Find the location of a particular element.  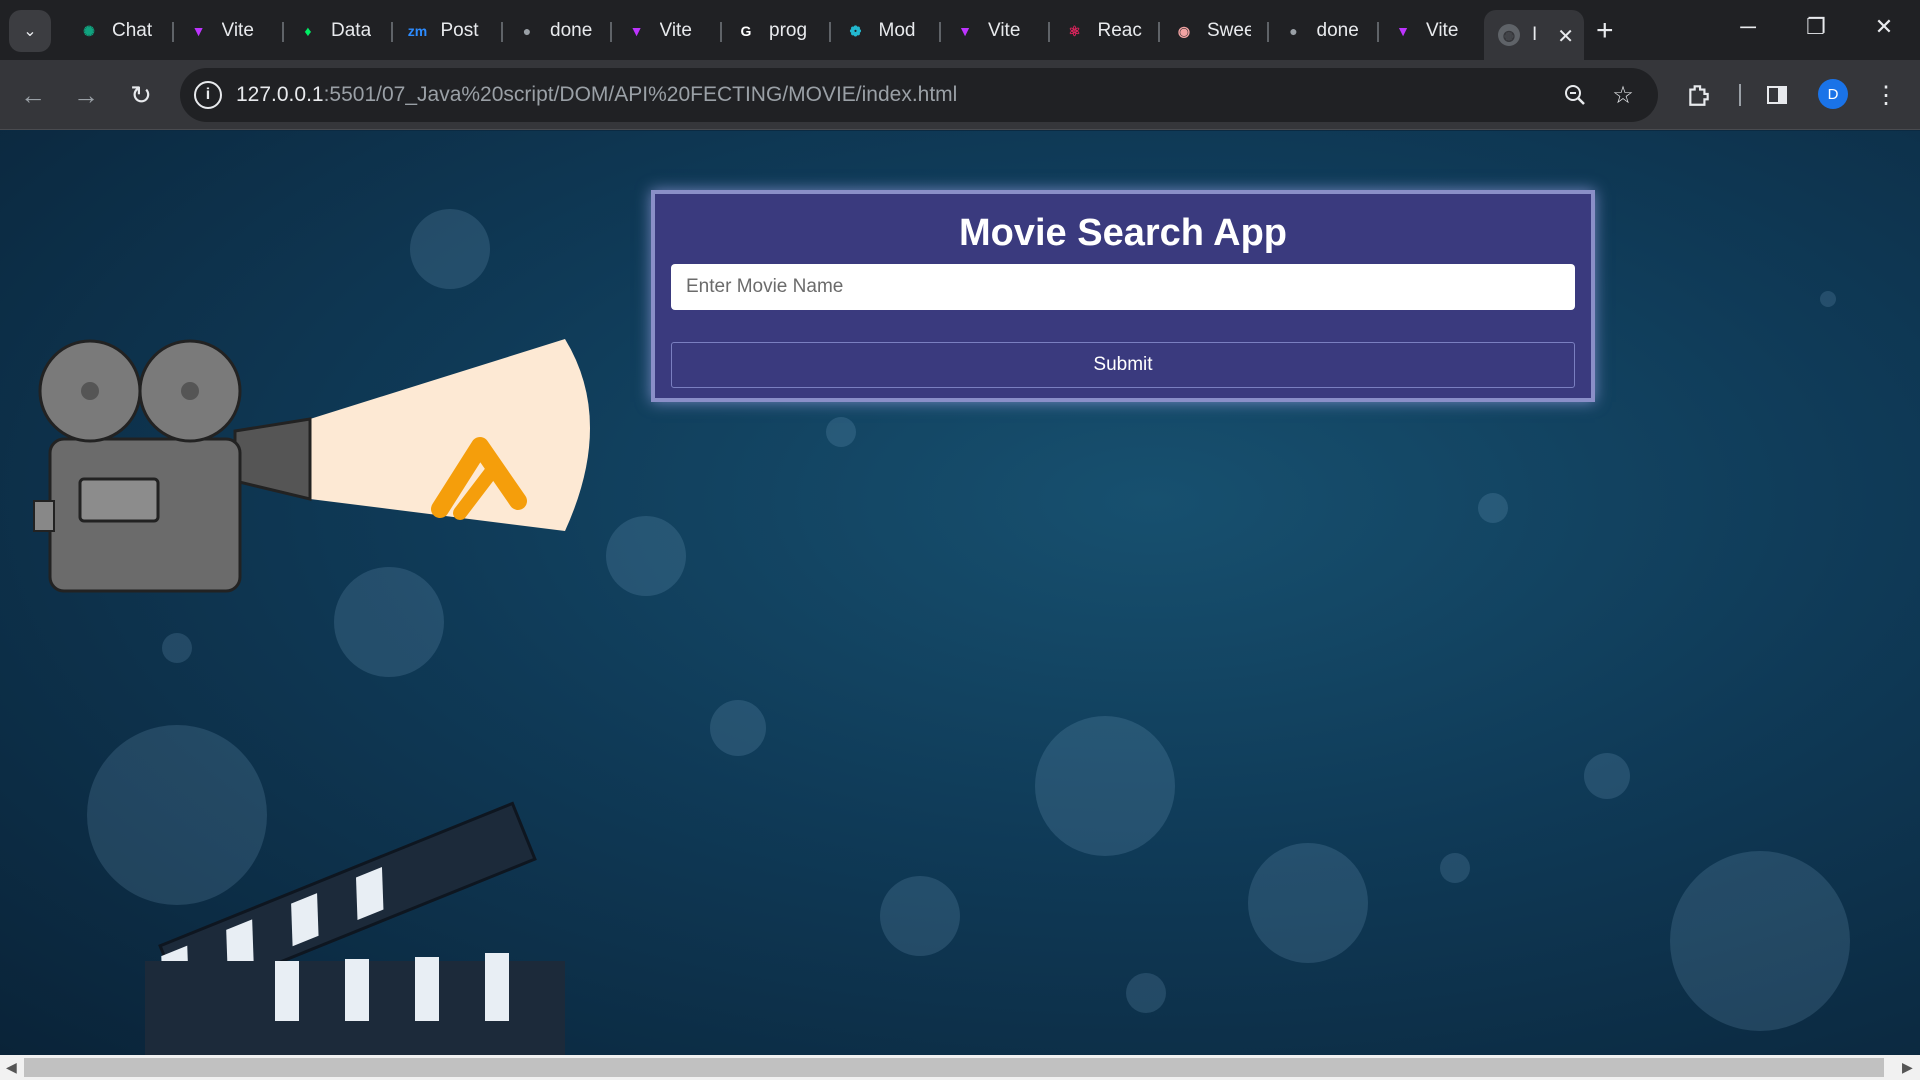

submit-button: Submit is located at coordinates (1123, 365).